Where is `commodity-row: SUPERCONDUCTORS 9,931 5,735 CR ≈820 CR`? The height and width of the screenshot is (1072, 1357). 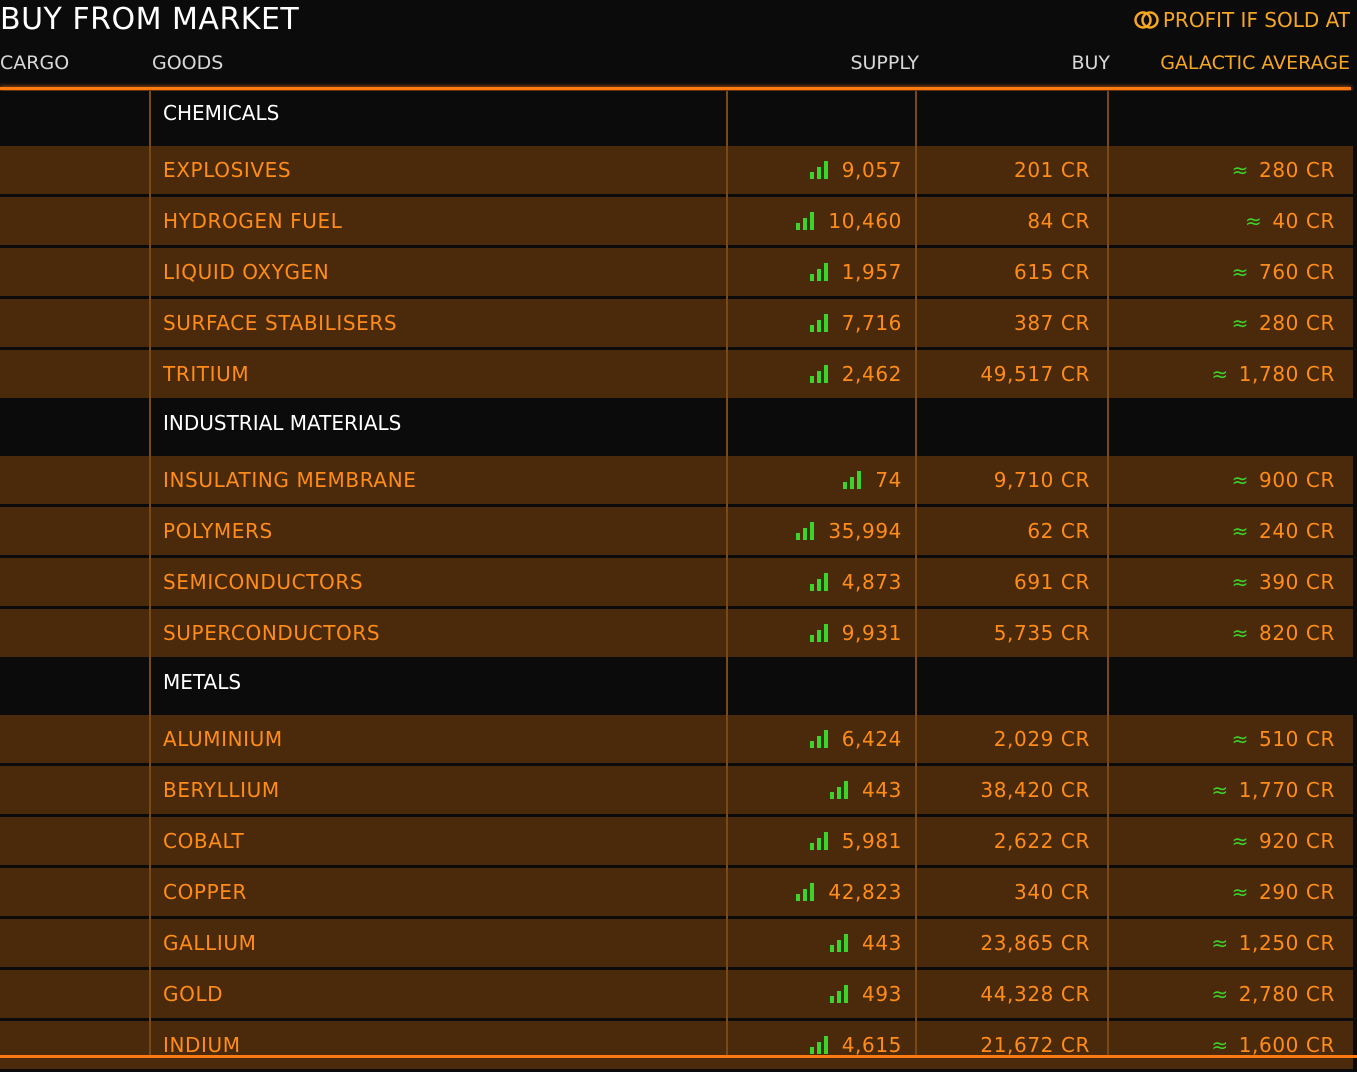 commodity-row: SUPERCONDUCTORS 9,931 5,735 CR ≈820 CR is located at coordinates (676, 633).